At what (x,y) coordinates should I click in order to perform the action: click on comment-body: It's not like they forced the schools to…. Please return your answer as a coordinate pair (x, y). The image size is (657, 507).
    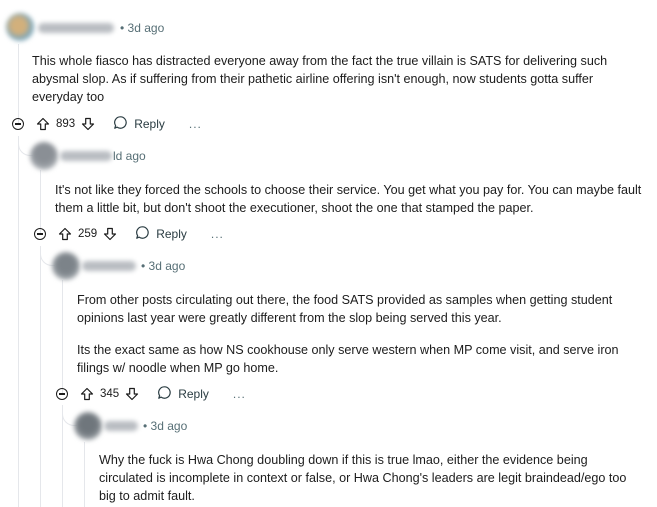
    Looking at the image, I should click on (350, 199).